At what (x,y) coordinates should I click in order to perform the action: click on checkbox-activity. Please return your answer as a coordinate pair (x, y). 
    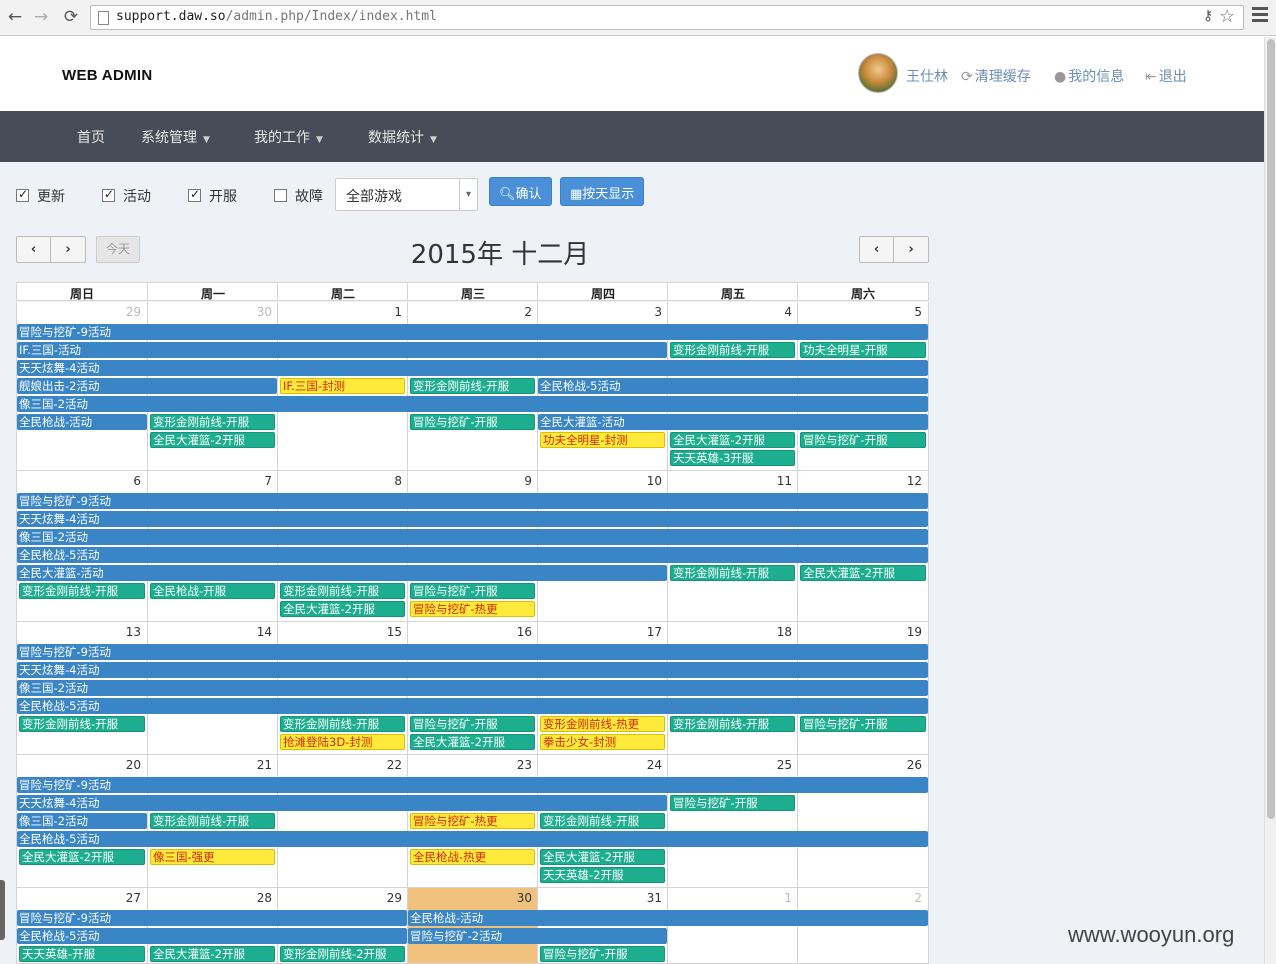
    Looking at the image, I should click on (108, 194).